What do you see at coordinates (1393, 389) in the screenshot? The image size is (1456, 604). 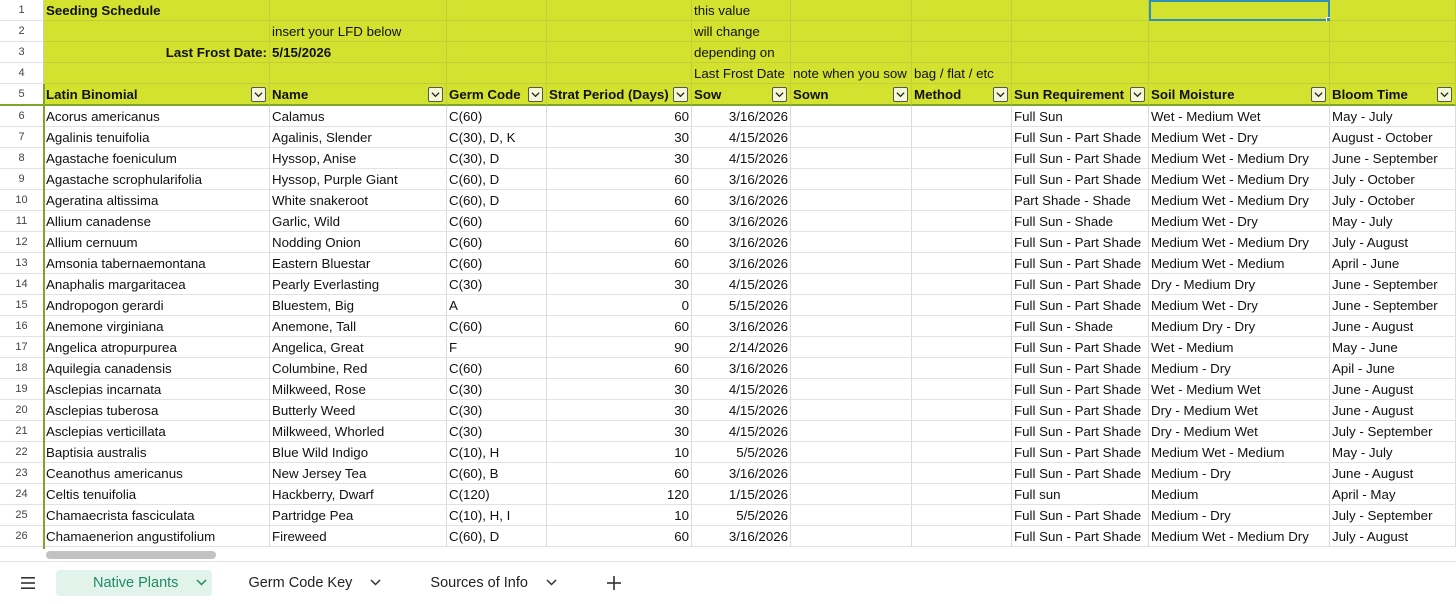 I see `cell: June - August` at bounding box center [1393, 389].